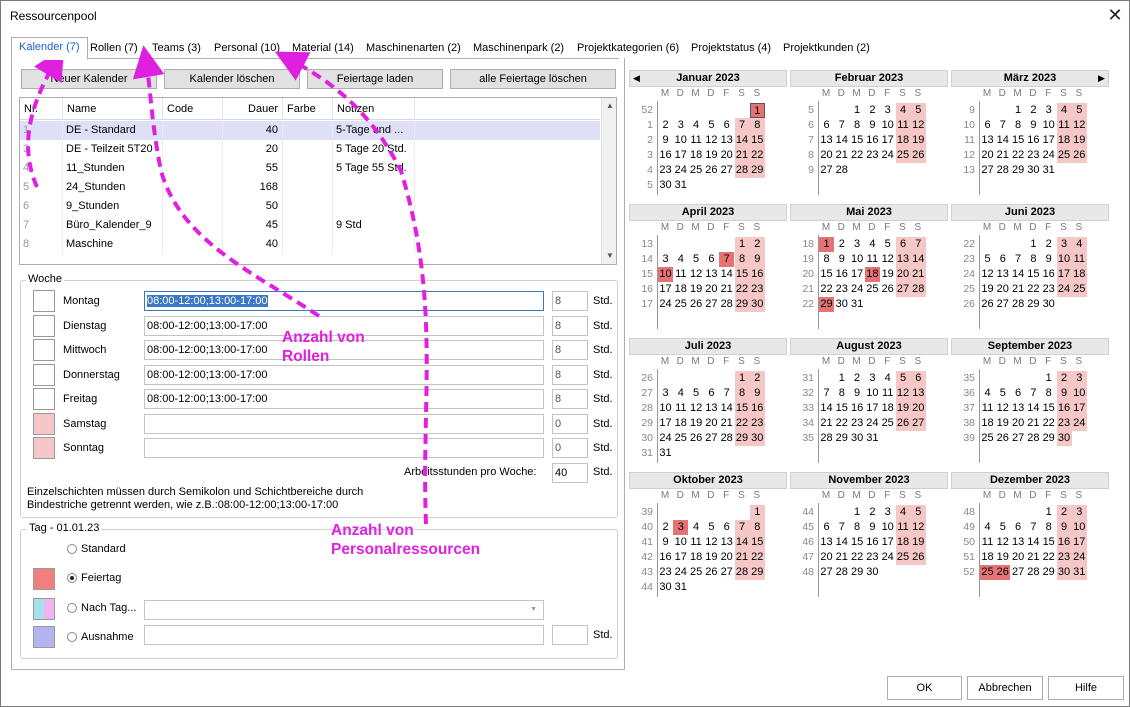 This screenshot has height=707, width=1130. I want to click on annotation-rollen: Anzahl von Rollen, so click(323, 347).